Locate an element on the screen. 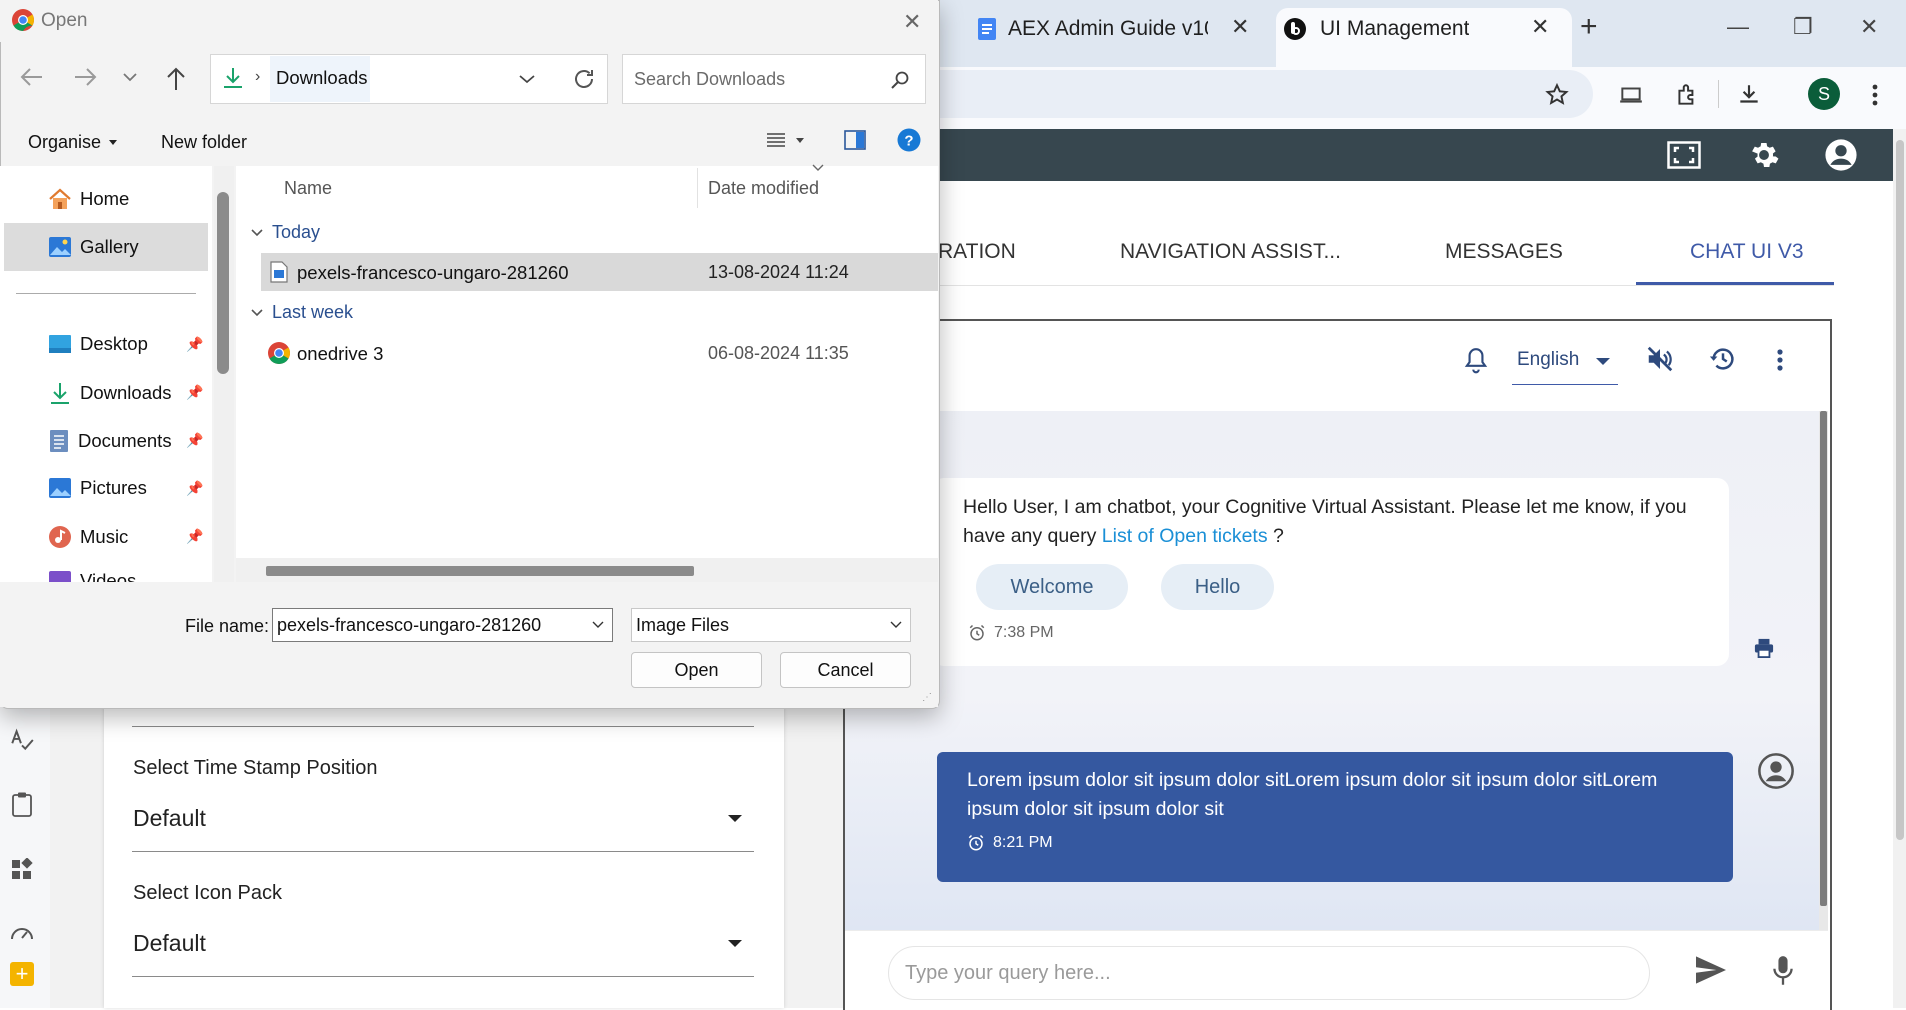 The height and width of the screenshot is (1010, 1906). nav-item-pictures: Pictures is located at coordinates (97, 488).